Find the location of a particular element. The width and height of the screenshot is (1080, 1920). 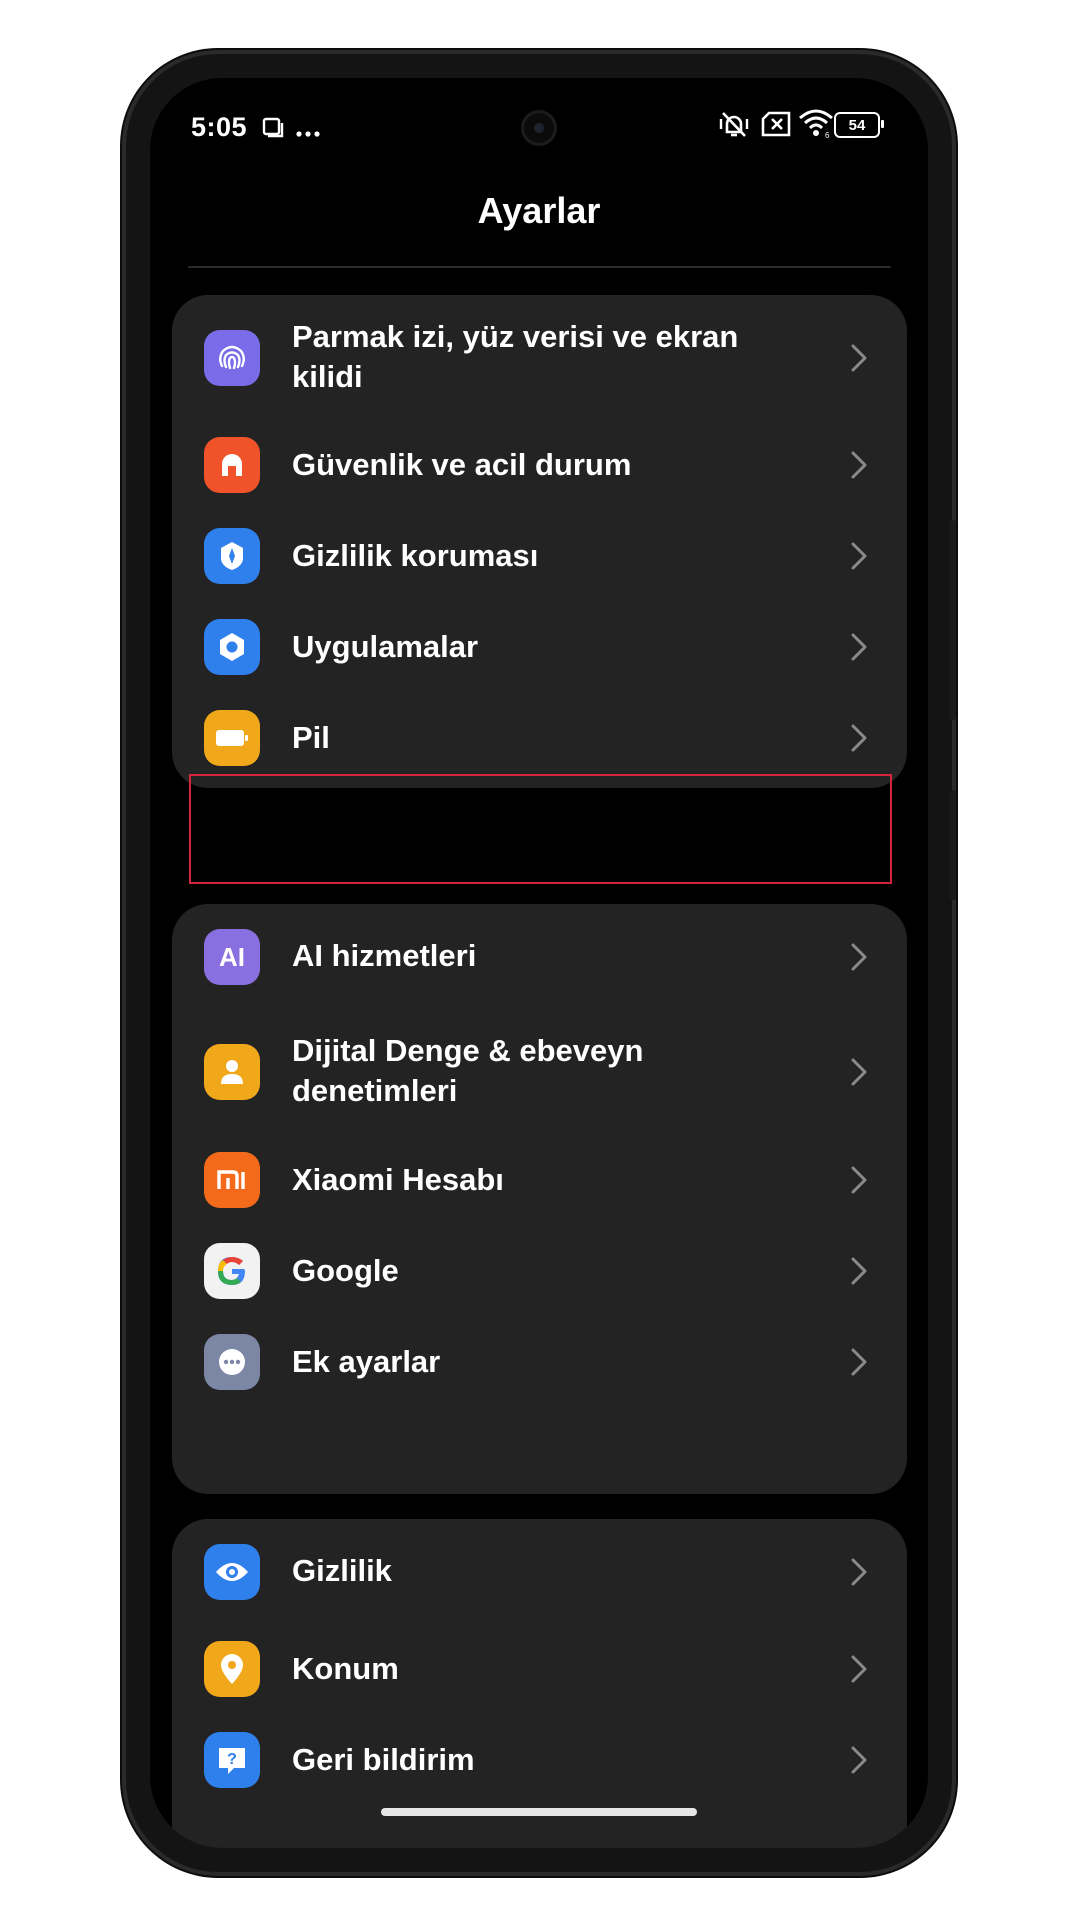

home-gesture-bar is located at coordinates (539, 1812).